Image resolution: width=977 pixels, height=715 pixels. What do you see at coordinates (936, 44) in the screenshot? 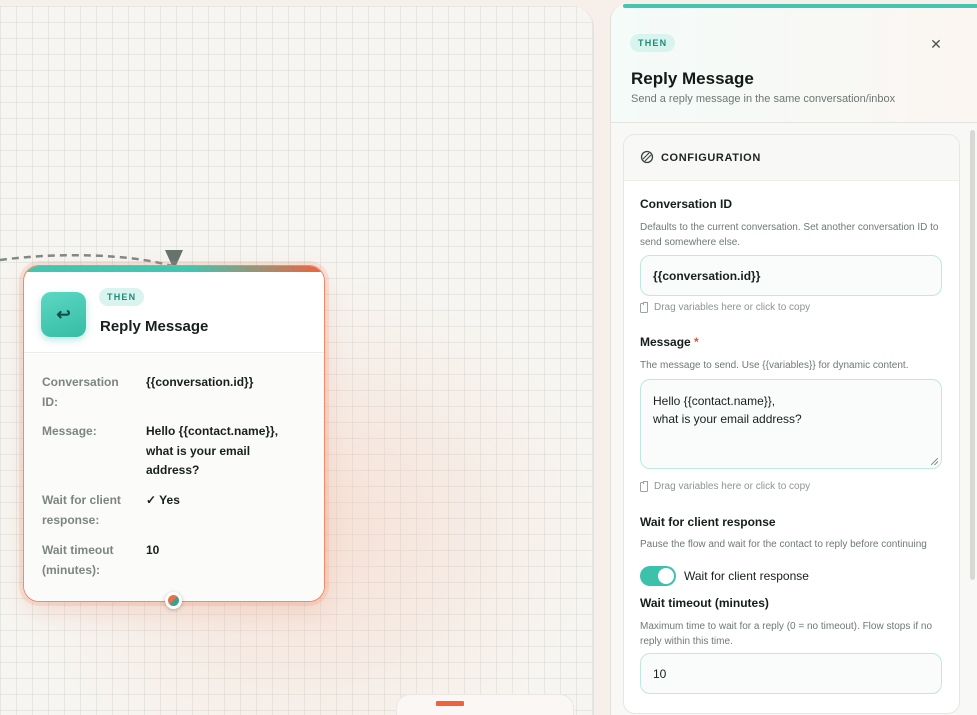
I see `close-icon: ✕` at bounding box center [936, 44].